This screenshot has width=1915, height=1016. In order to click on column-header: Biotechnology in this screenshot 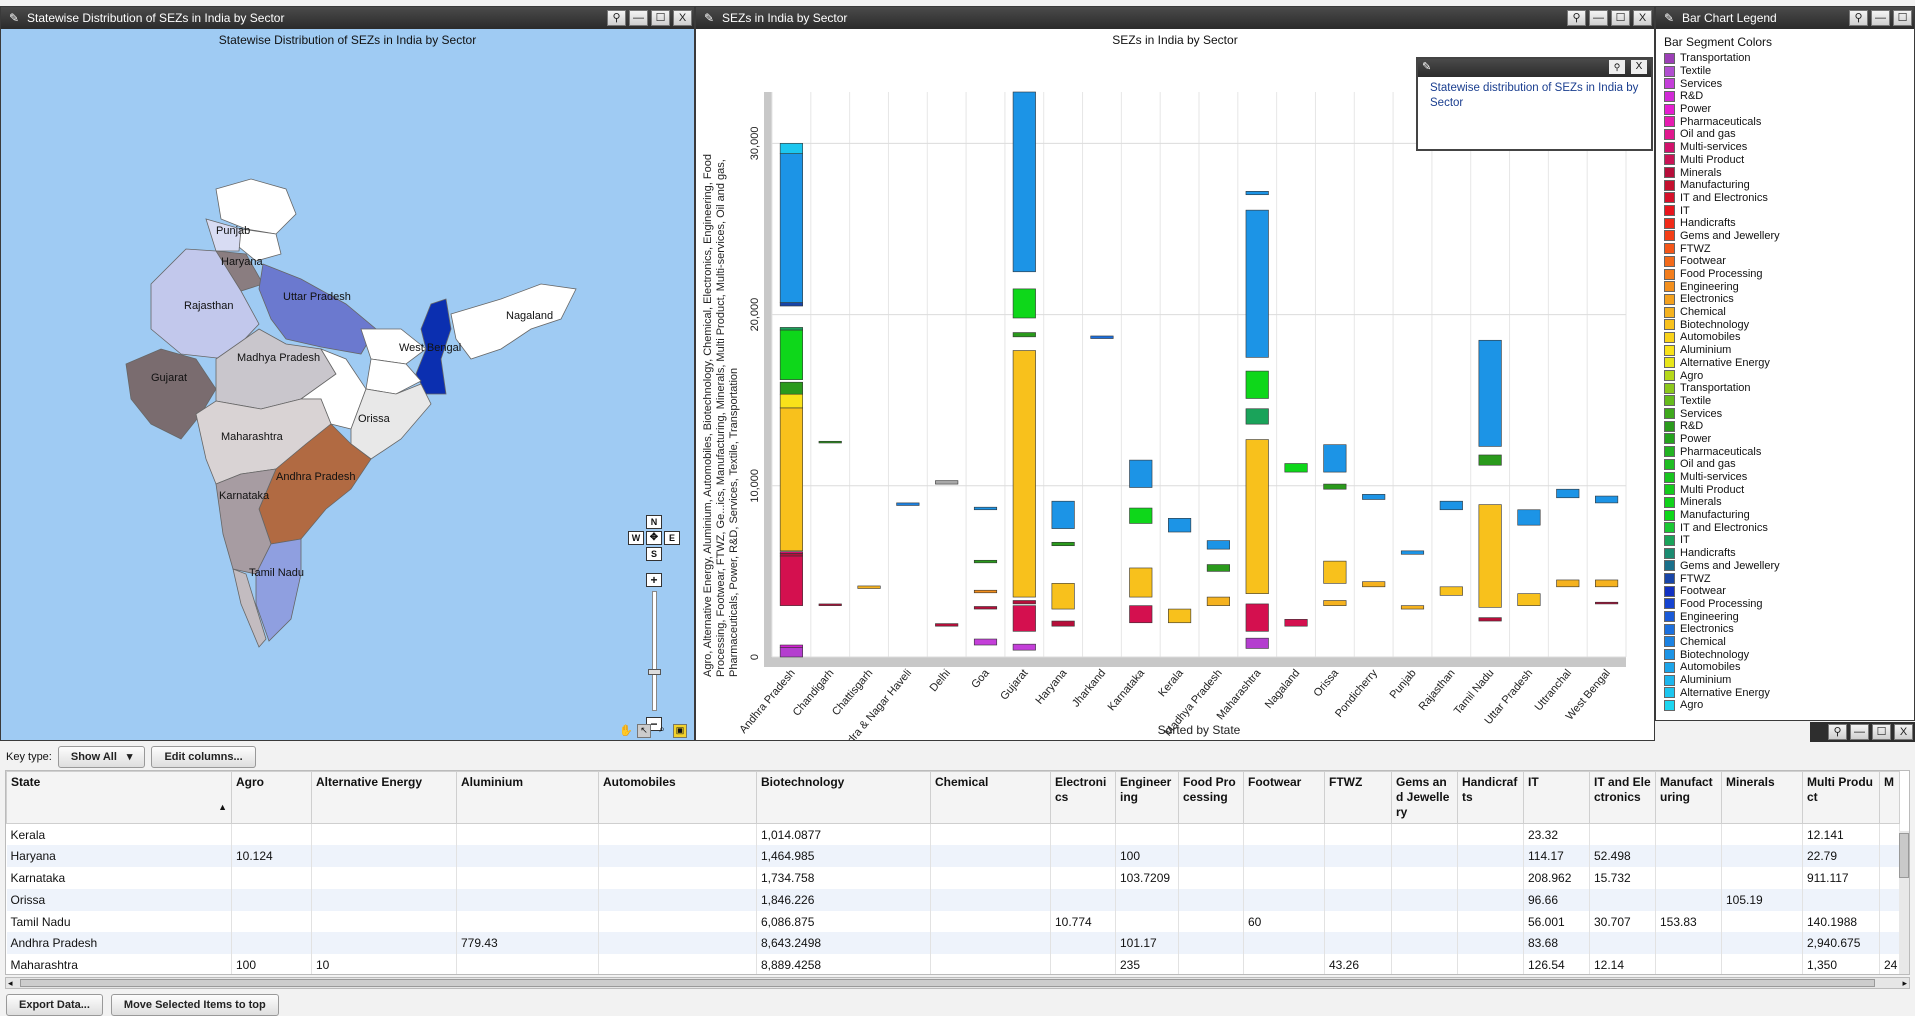, I will do `click(843, 797)`.